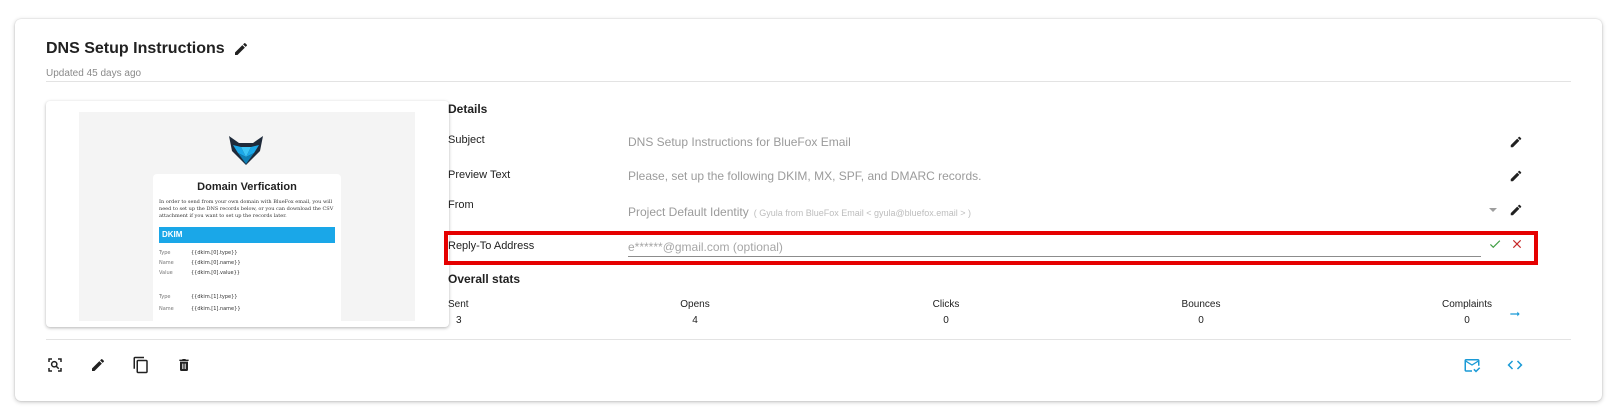  I want to click on from-identity: Project Default Identity, so click(688, 212).